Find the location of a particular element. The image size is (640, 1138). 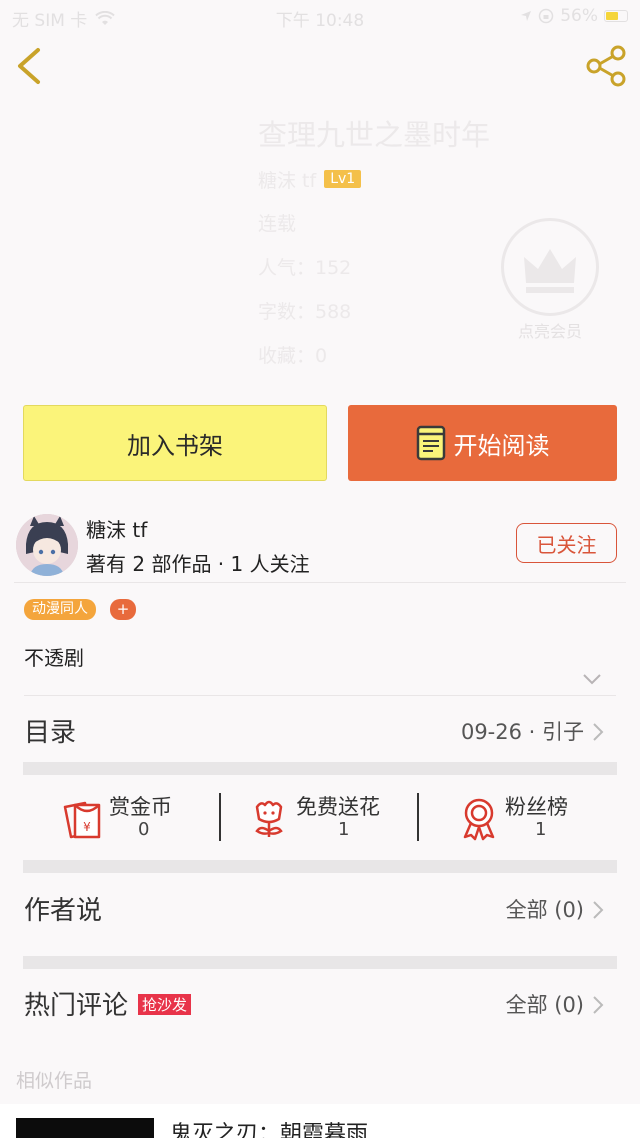

add-to-shelf-label: 加入书架 is located at coordinates (175, 445).